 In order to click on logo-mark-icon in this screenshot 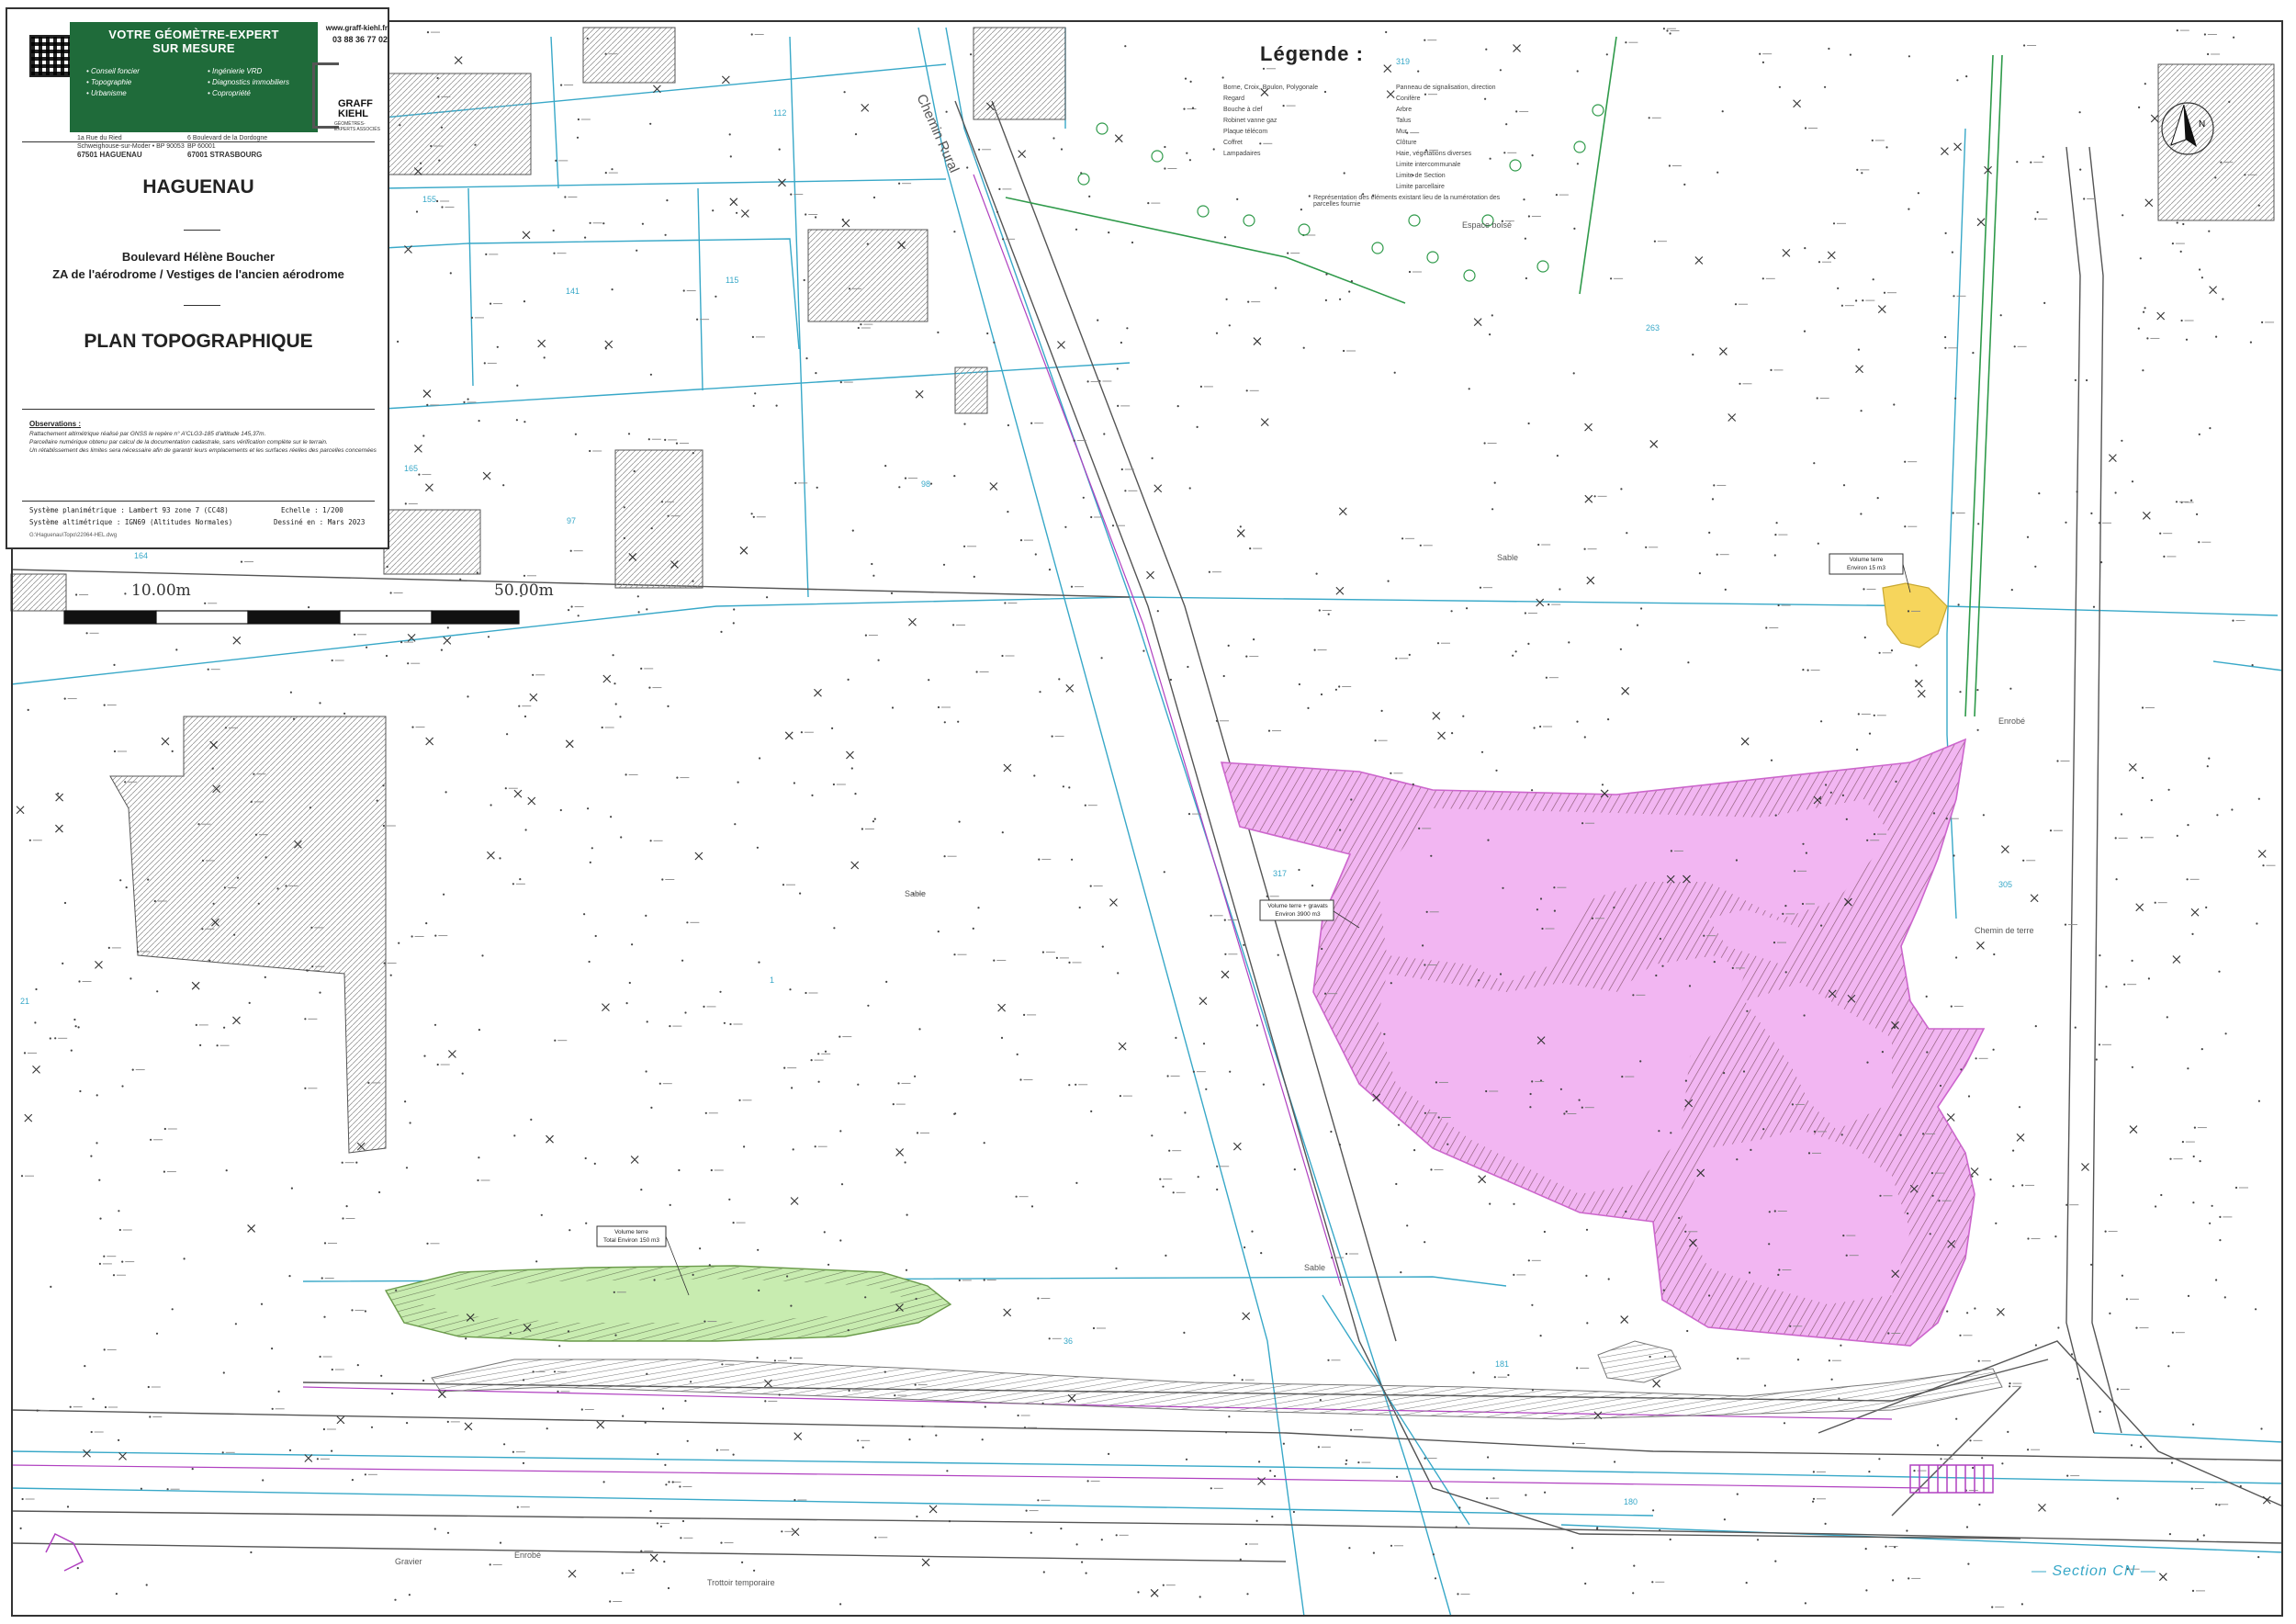, I will do `click(325, 95)`.